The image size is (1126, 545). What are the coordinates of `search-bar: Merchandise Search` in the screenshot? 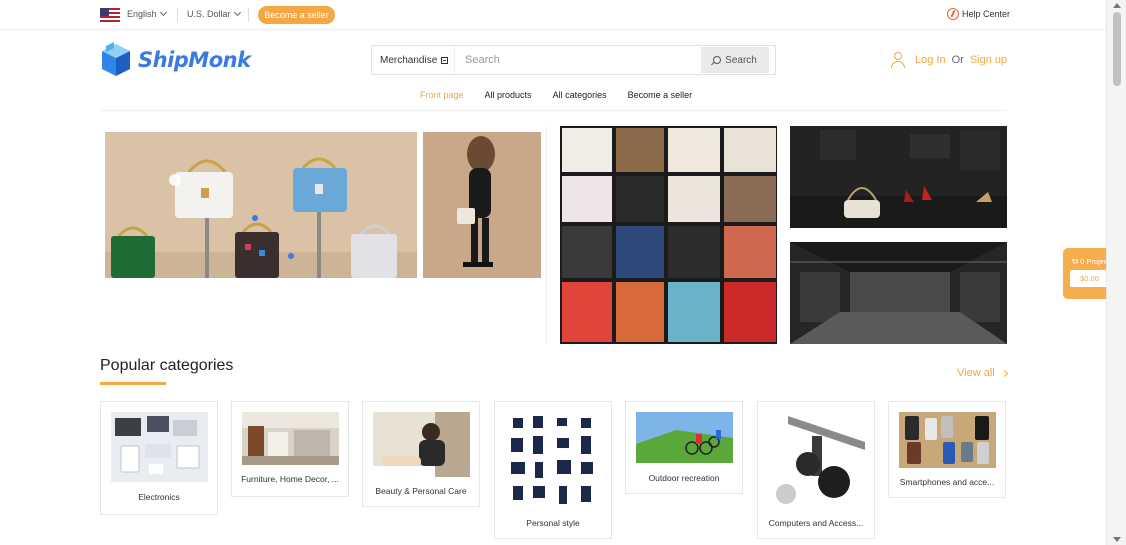 It's located at (573, 60).